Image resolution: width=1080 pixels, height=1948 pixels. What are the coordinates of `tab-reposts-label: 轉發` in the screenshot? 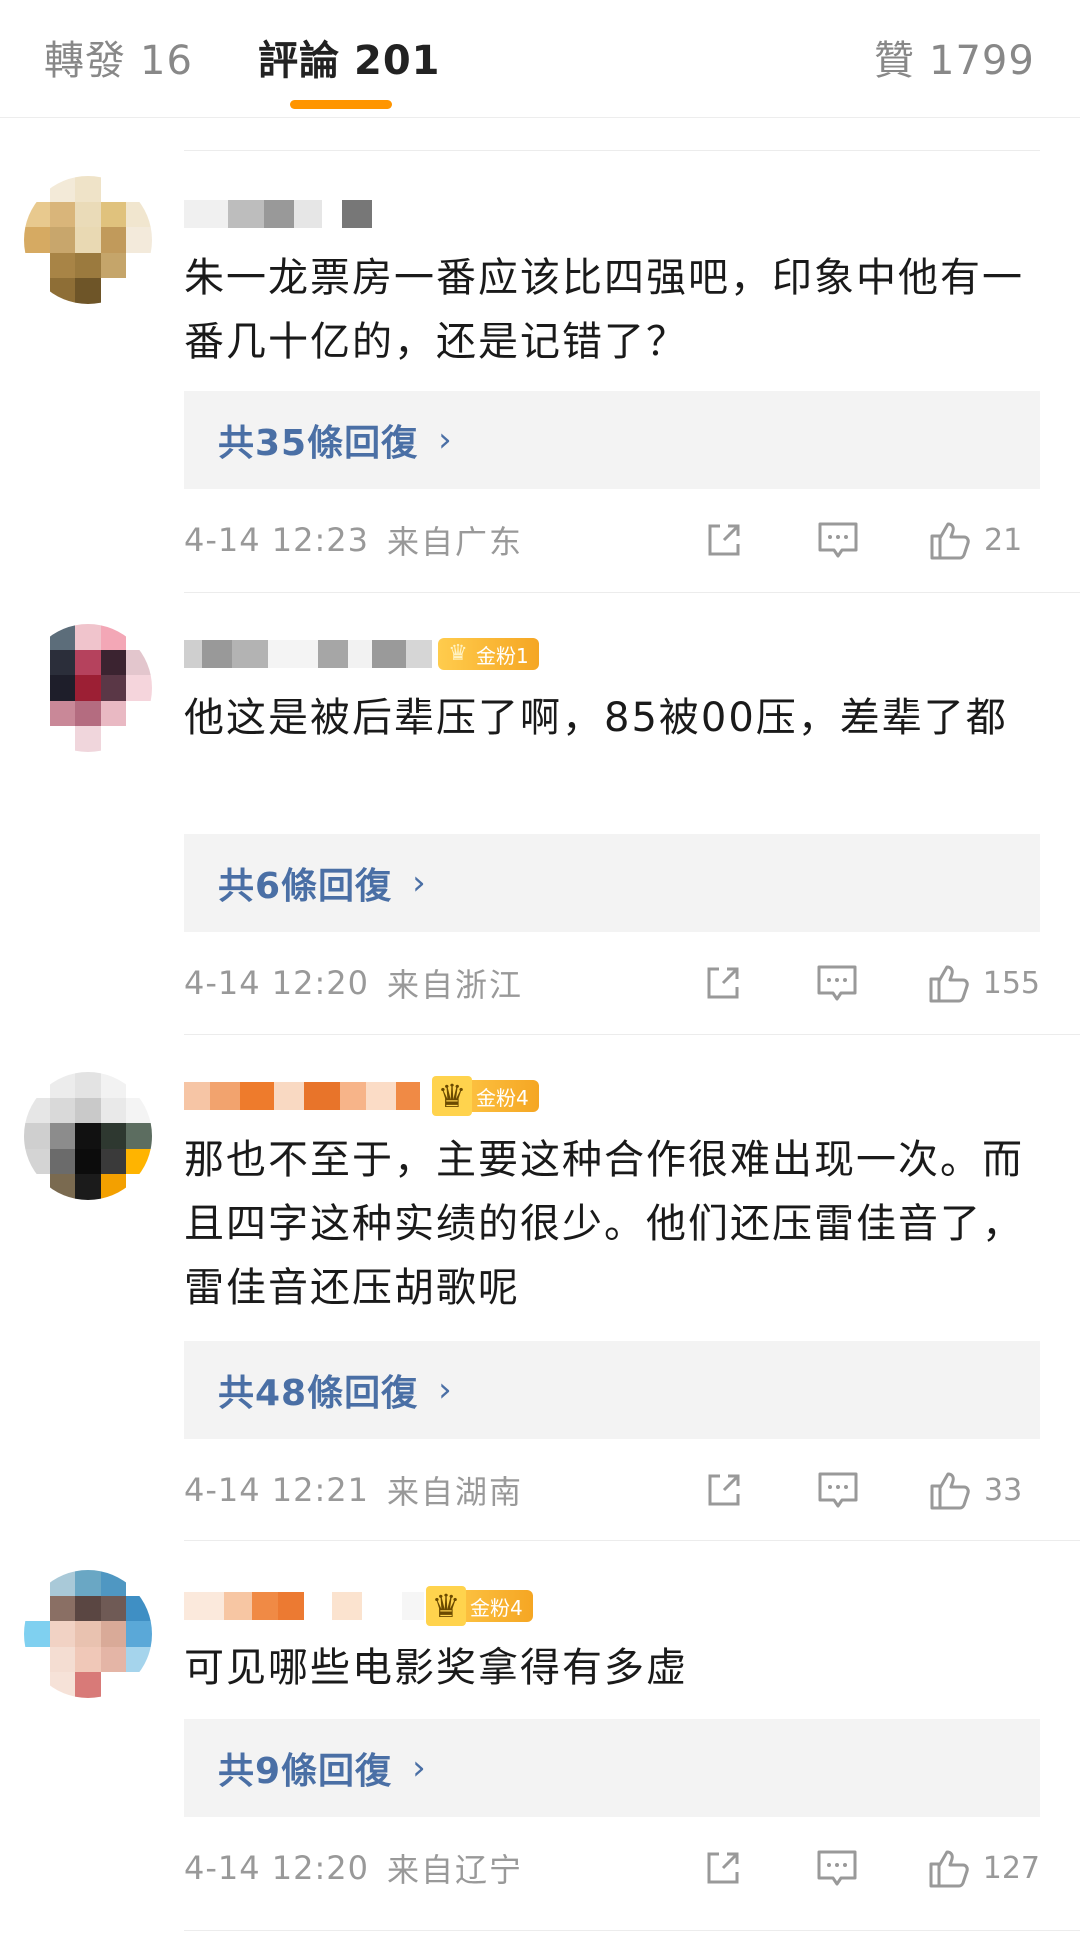 It's located at (85, 61).